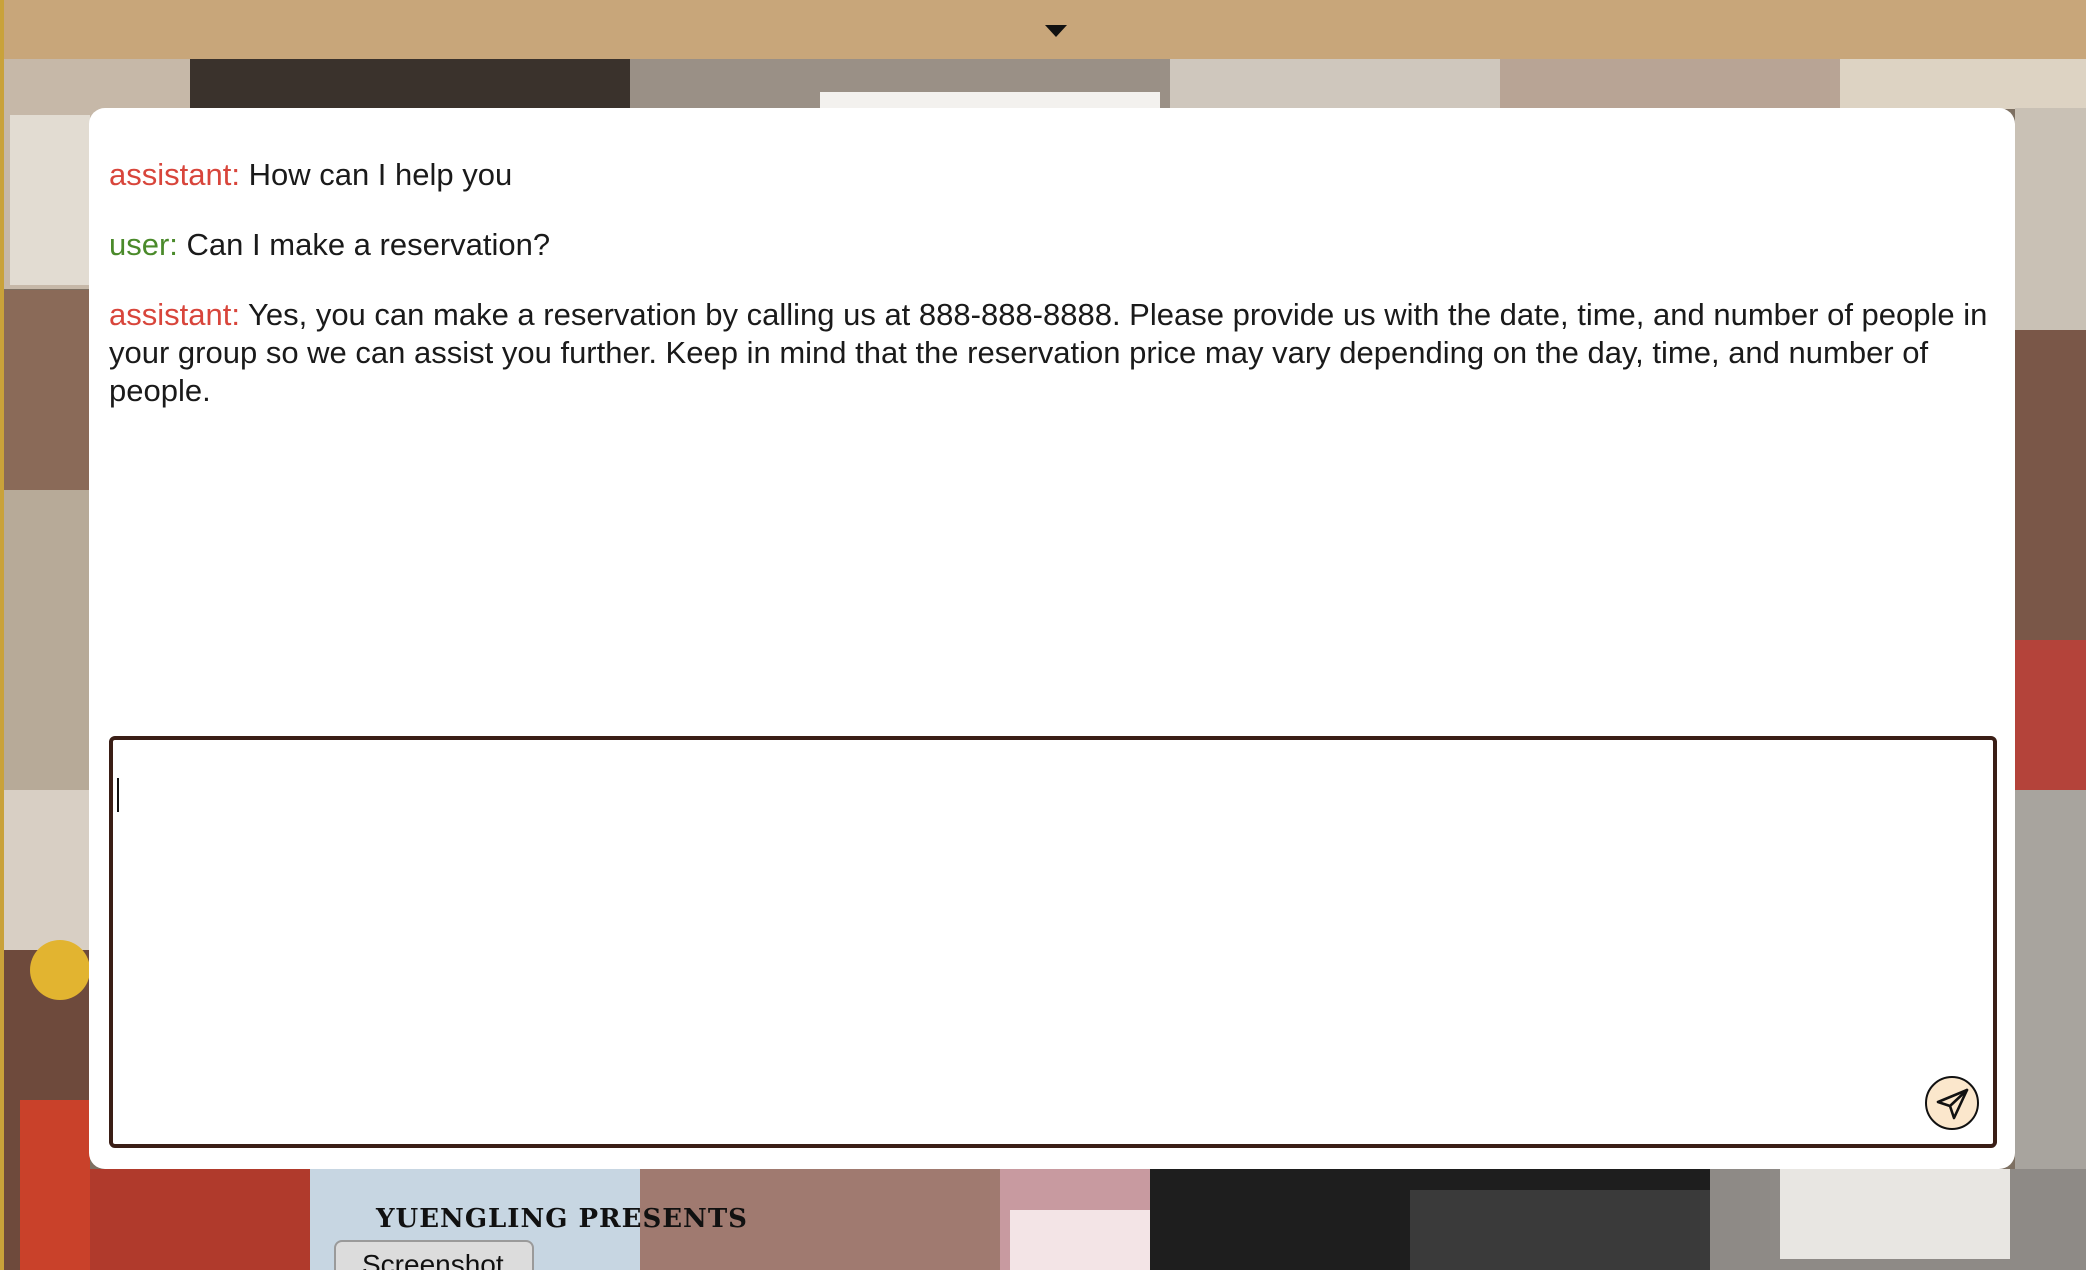  Describe the element at coordinates (1052, 175) in the screenshot. I see `message-assistant: assistant: How can I help you` at that location.